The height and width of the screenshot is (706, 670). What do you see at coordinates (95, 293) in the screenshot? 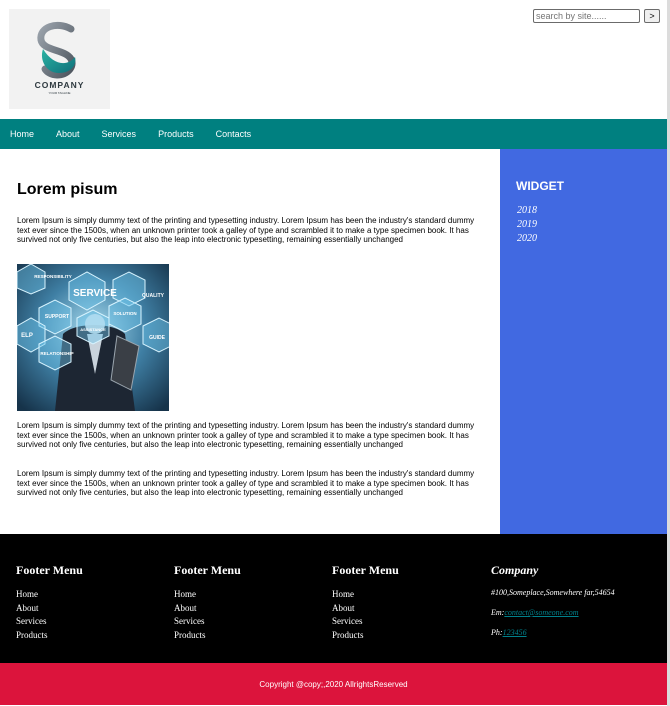
I see `image-label-service: SERVICE` at bounding box center [95, 293].